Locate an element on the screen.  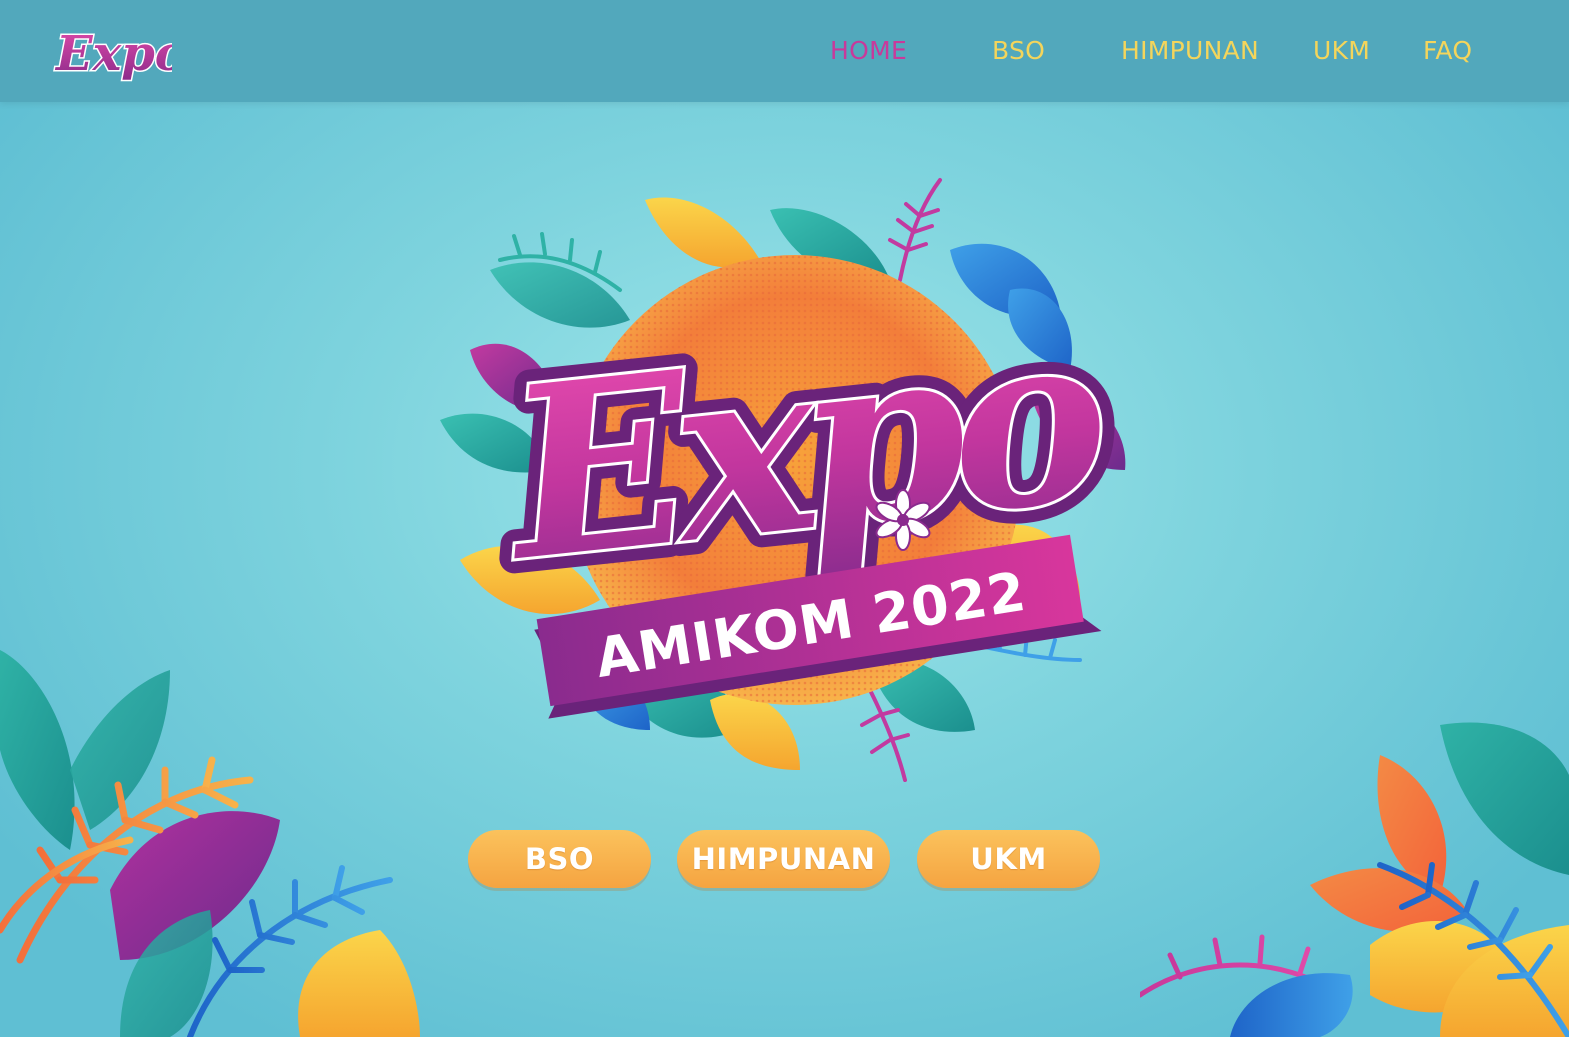
tropical-leaves-right-illustration is located at coordinates (1354, 879).